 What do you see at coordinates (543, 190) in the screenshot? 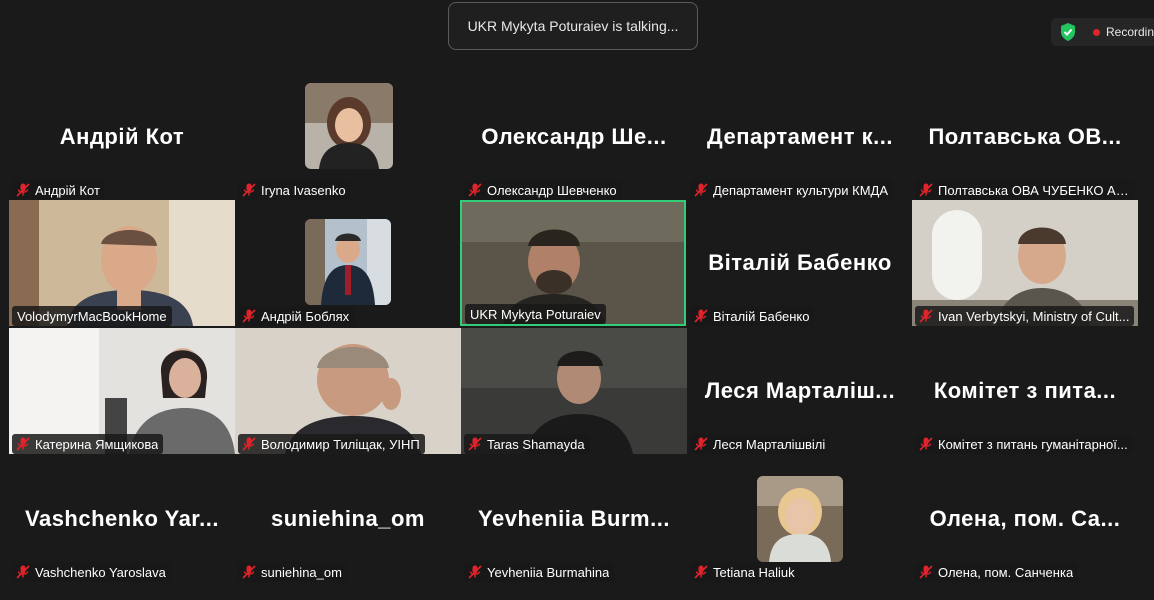
I see `participant-label: Олександр Шевченко` at bounding box center [543, 190].